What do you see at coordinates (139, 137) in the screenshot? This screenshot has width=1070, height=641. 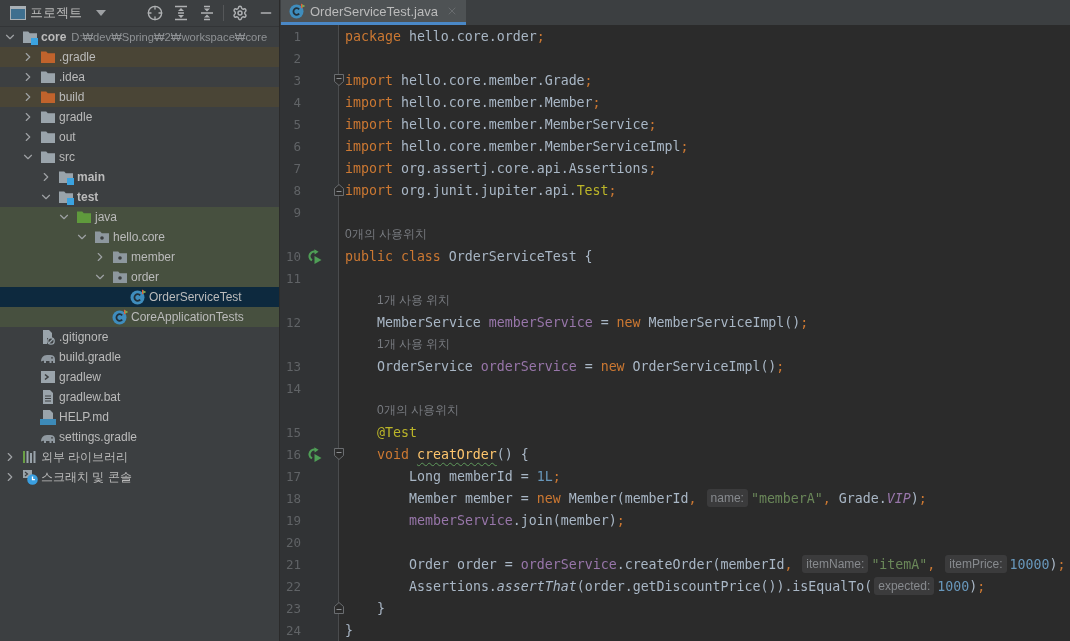 I see `tree-item: out` at bounding box center [139, 137].